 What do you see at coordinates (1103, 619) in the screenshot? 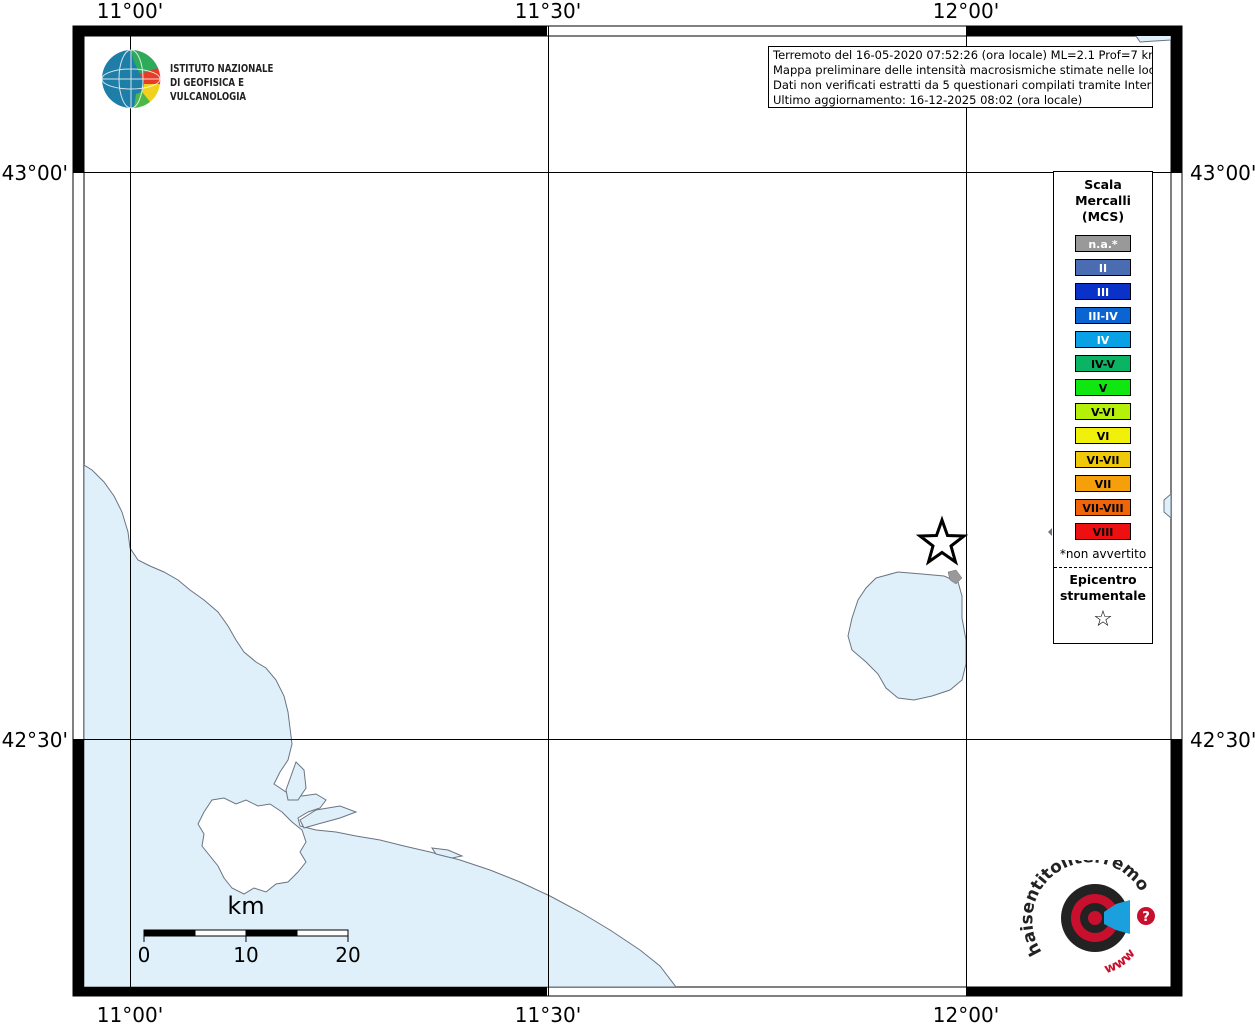
I see `legend-star-icon: ☆` at bounding box center [1103, 619].